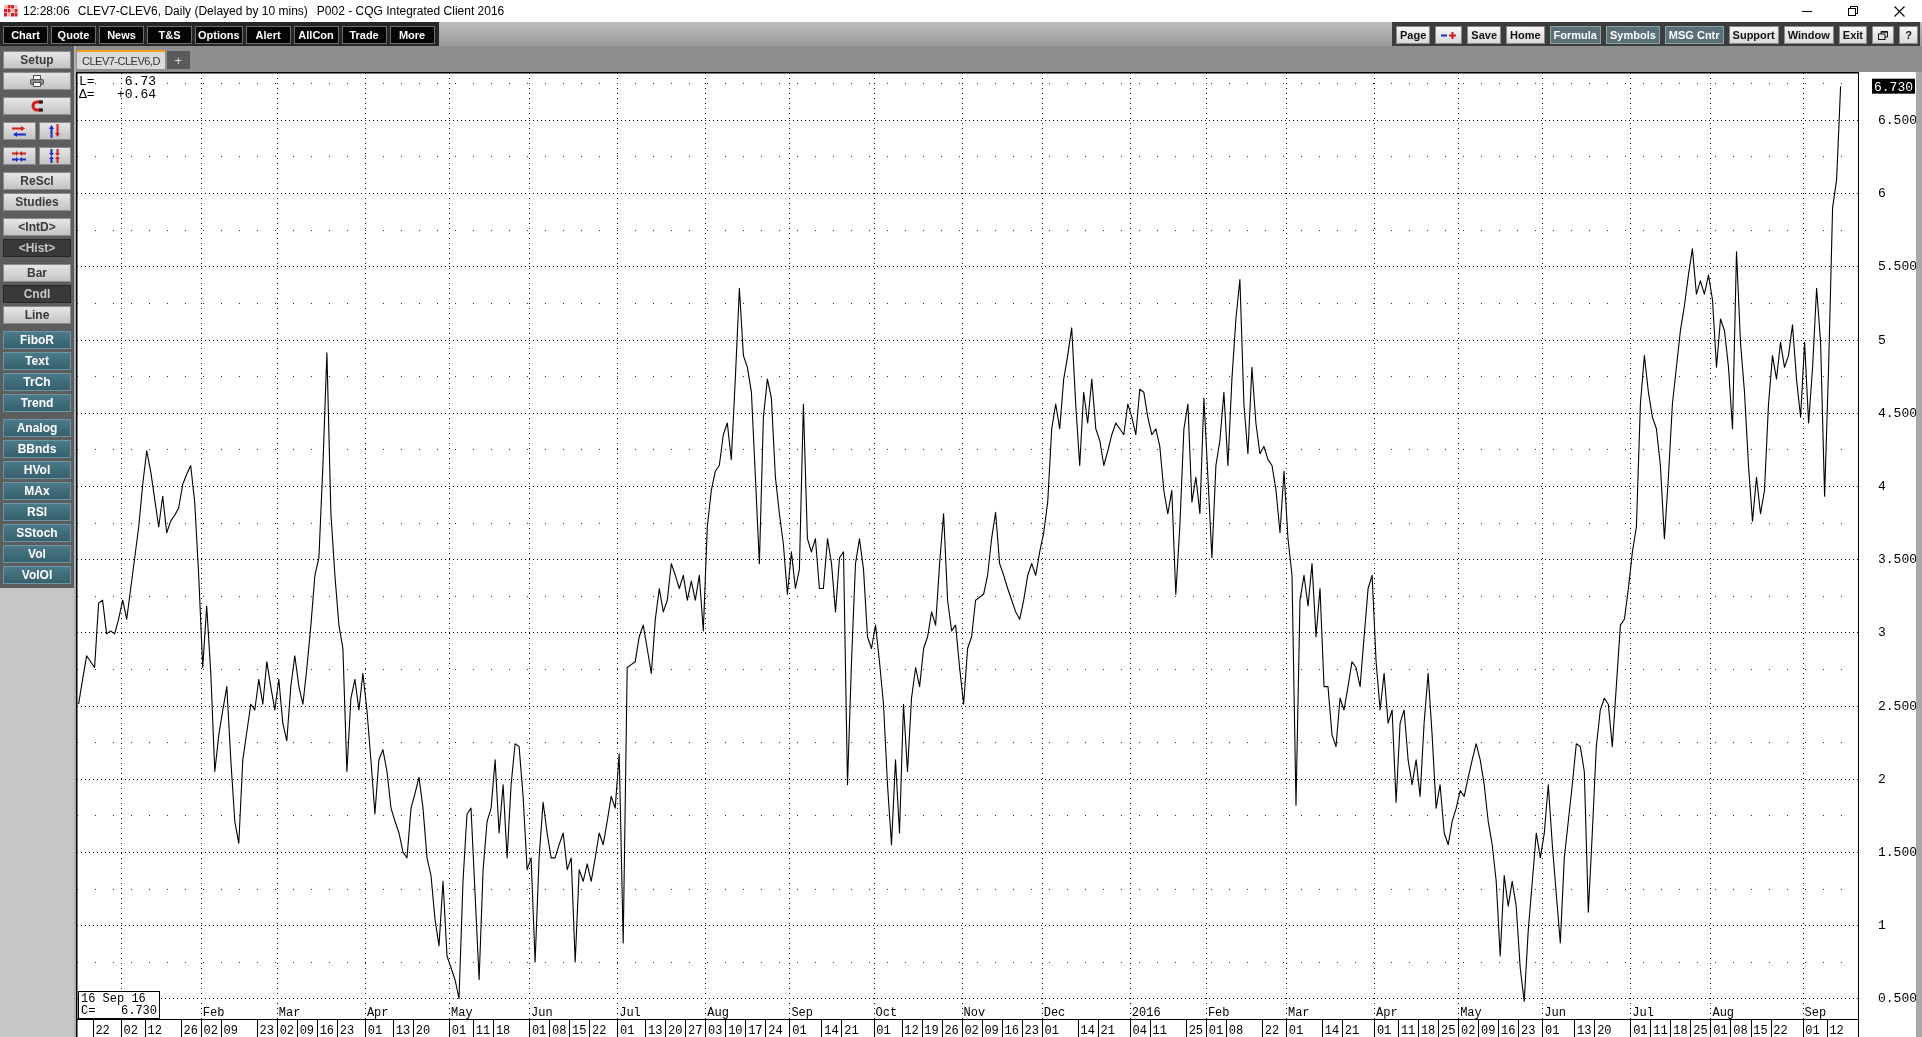  I want to click on toolbar-button: Home, so click(1525, 35).